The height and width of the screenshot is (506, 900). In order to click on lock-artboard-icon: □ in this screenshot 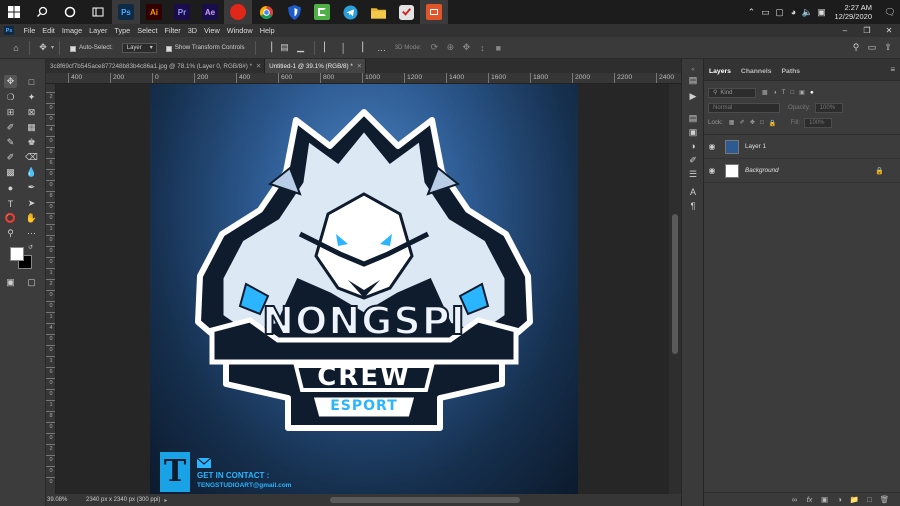, I will do `click(762, 122)`.